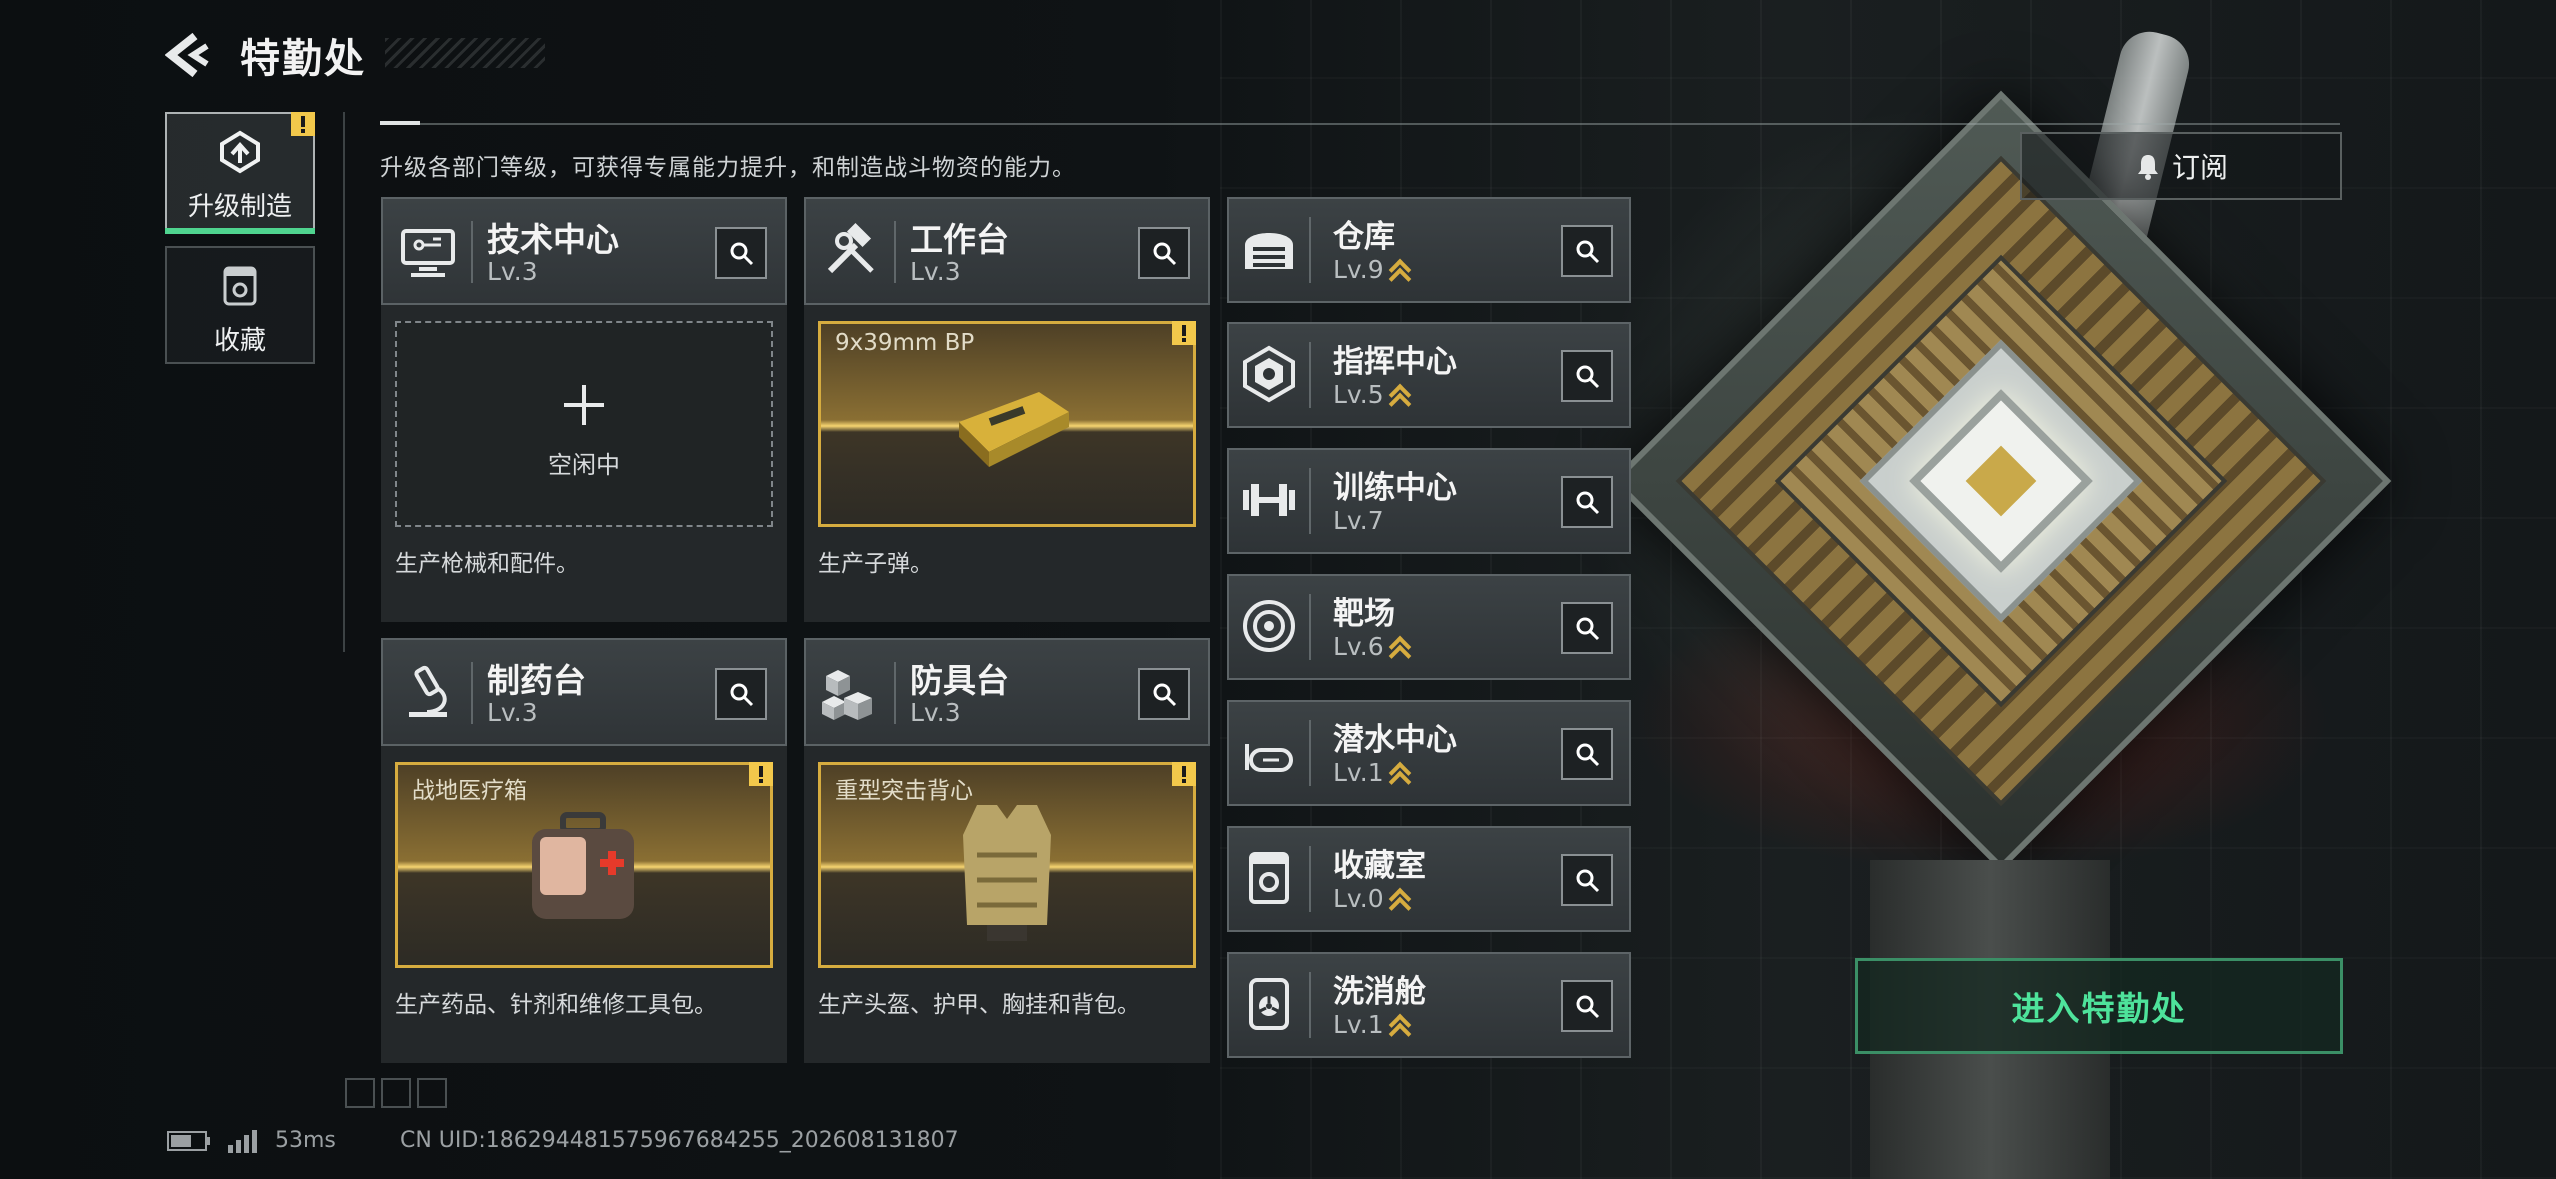 The width and height of the screenshot is (2556, 1179). I want to click on subscribe-label: 订阅, so click(2199, 167).